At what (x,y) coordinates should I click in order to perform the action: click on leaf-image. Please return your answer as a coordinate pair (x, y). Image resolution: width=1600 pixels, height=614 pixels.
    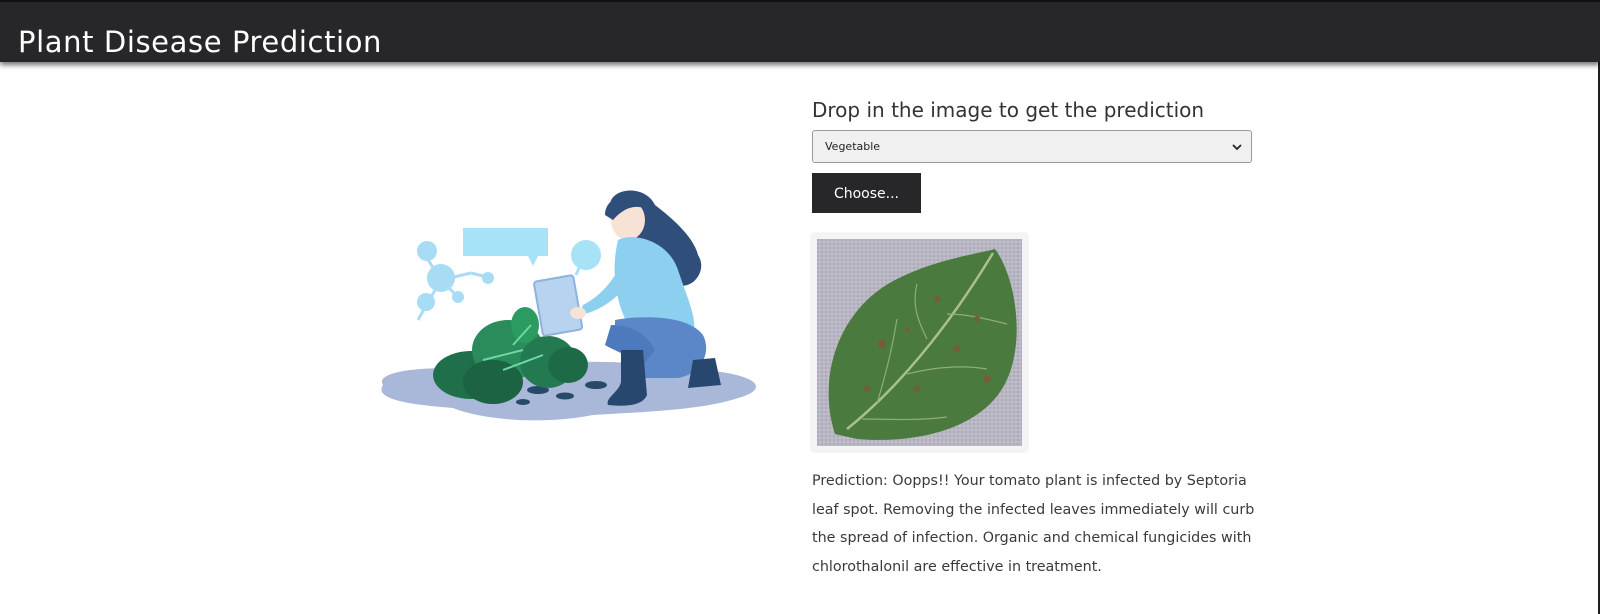
    Looking at the image, I should click on (919, 342).